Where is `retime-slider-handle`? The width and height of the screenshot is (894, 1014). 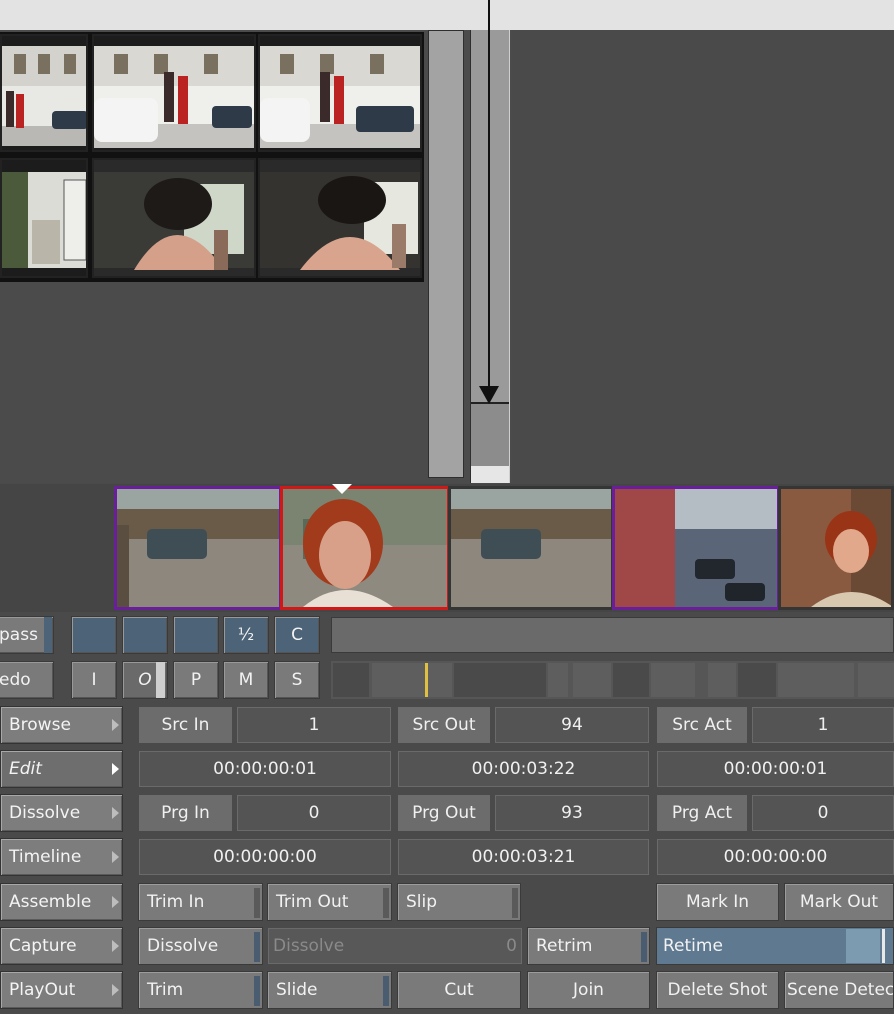
retime-slider-handle is located at coordinates (863, 946).